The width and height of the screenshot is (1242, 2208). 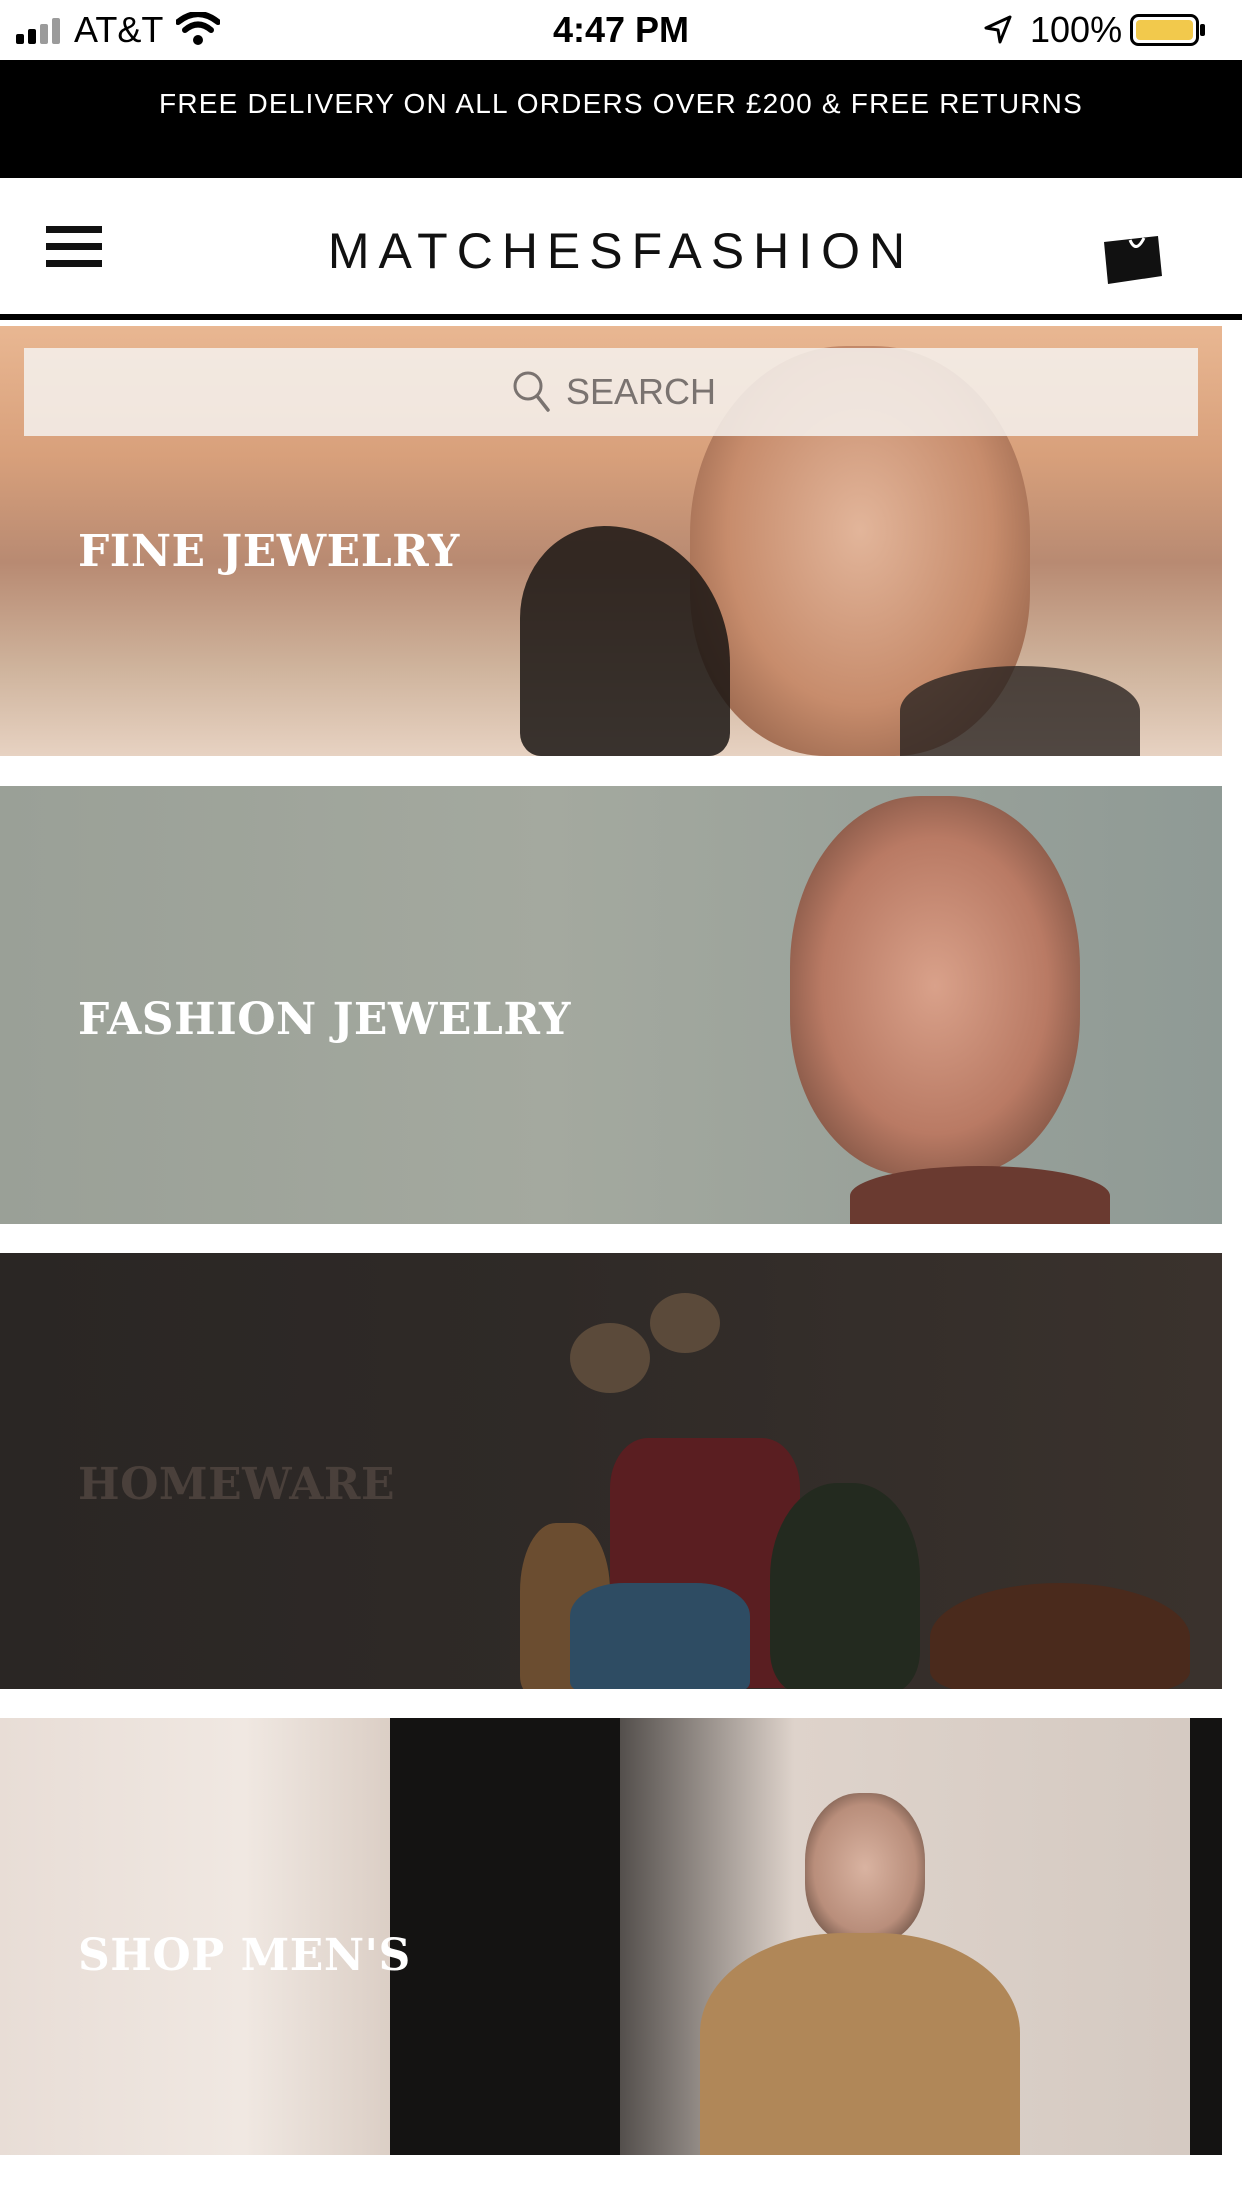 What do you see at coordinates (1167, 30) in the screenshot?
I see `battery-icon` at bounding box center [1167, 30].